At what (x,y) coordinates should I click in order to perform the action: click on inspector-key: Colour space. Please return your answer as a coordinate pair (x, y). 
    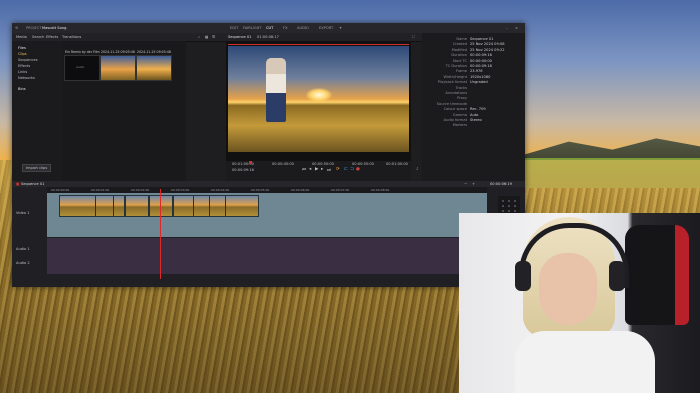
    Looking at the image, I should click on (455, 109).